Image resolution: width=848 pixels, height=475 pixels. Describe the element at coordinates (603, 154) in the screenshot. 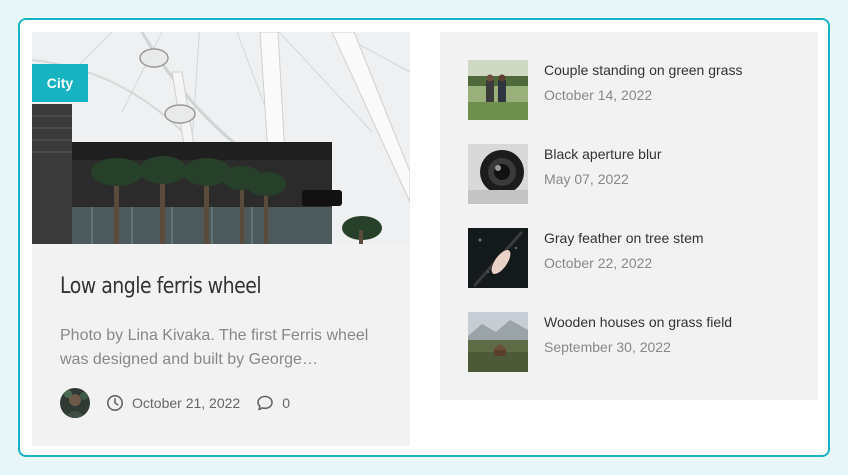

I see `post-title: Black aperture blur` at that location.